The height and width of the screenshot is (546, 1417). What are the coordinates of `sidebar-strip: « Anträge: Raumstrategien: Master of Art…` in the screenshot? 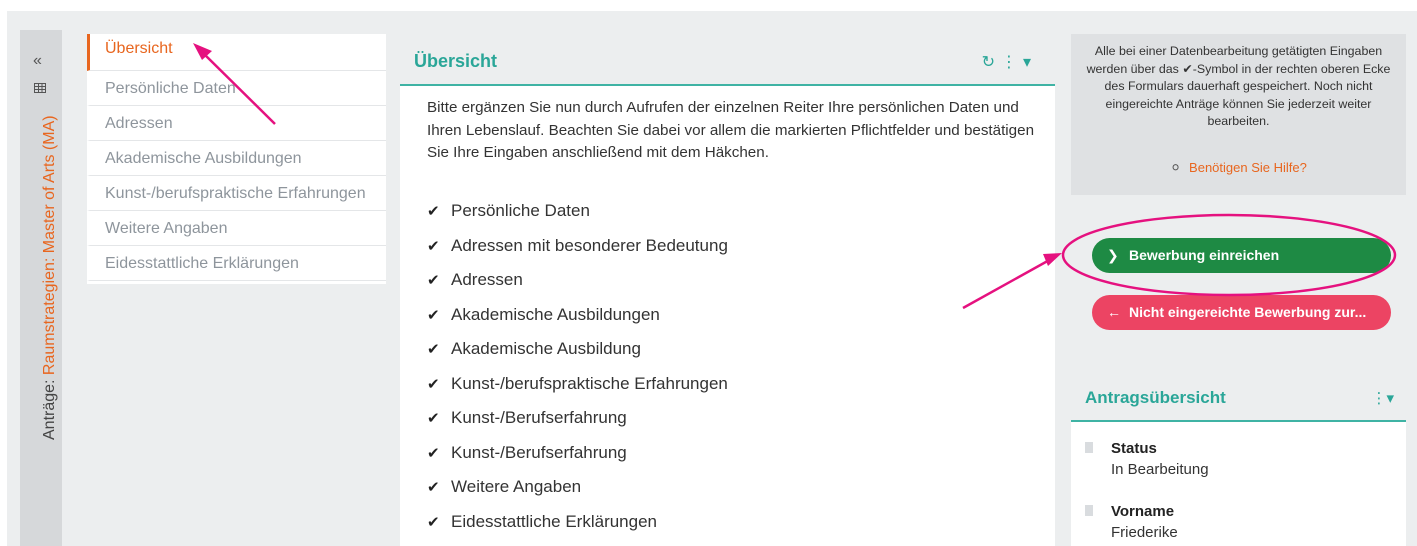 It's located at (41, 288).